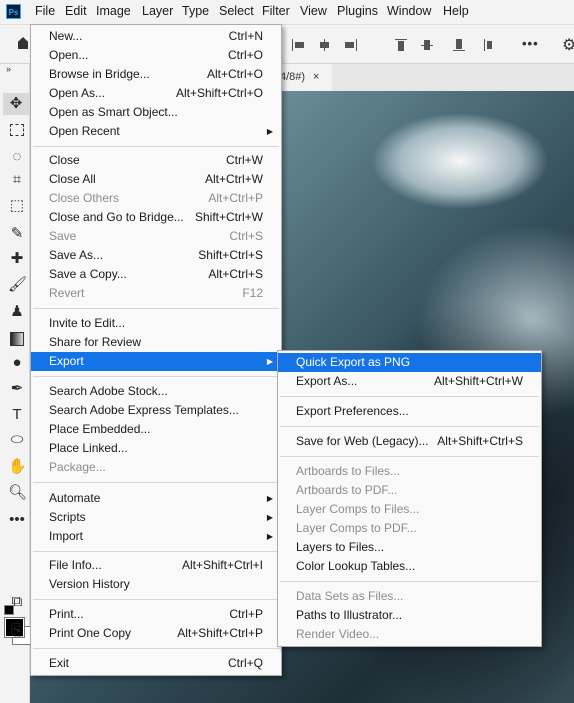 This screenshot has width=574, height=703. I want to click on crop-tool-icon: ⌗, so click(17, 180).